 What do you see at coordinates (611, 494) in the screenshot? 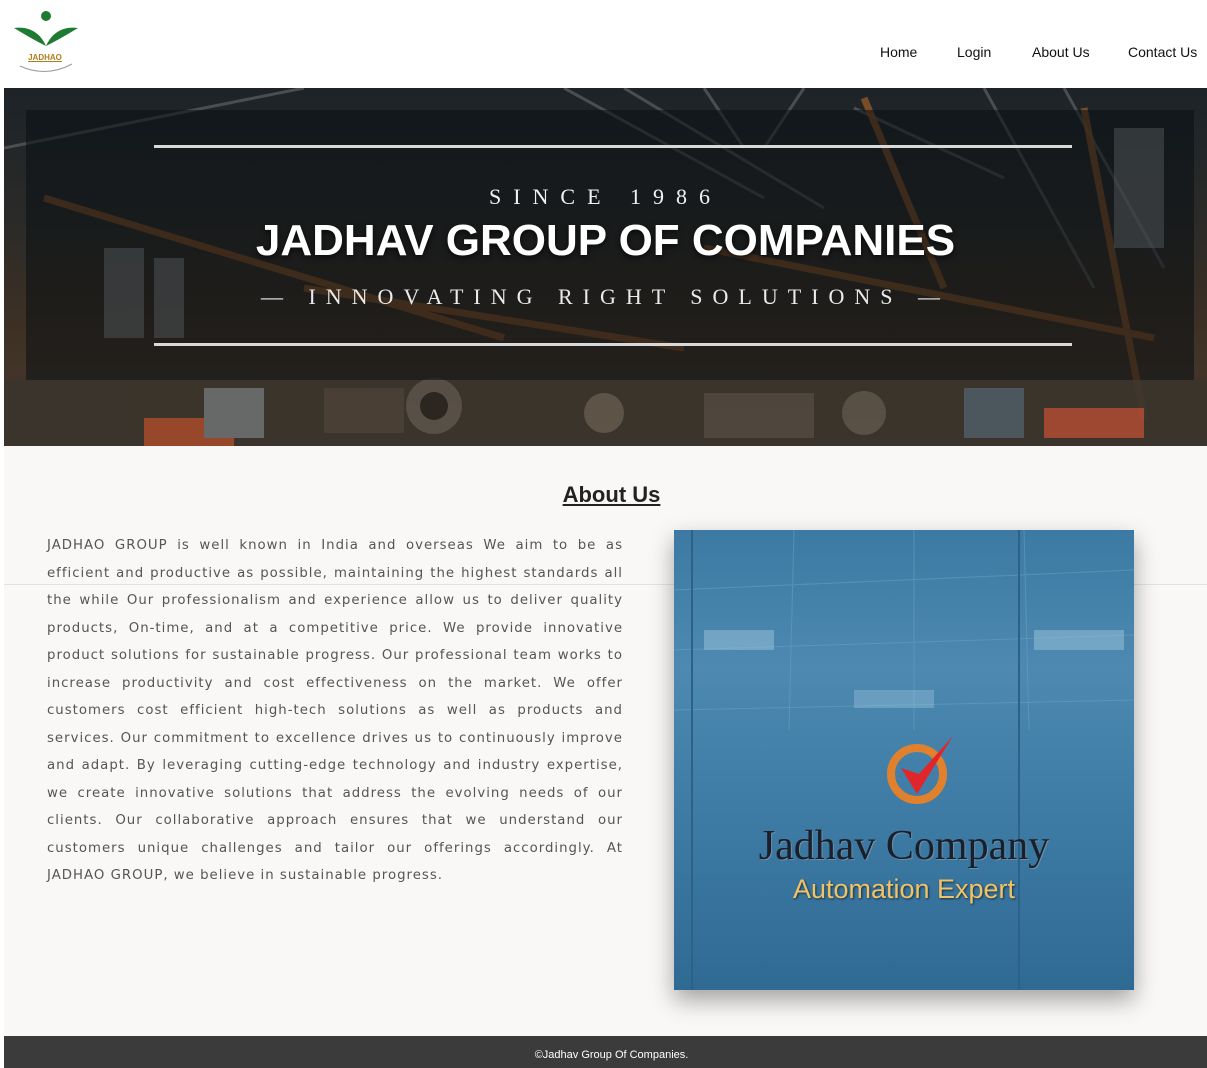
I see `about-heading: About Us` at bounding box center [611, 494].